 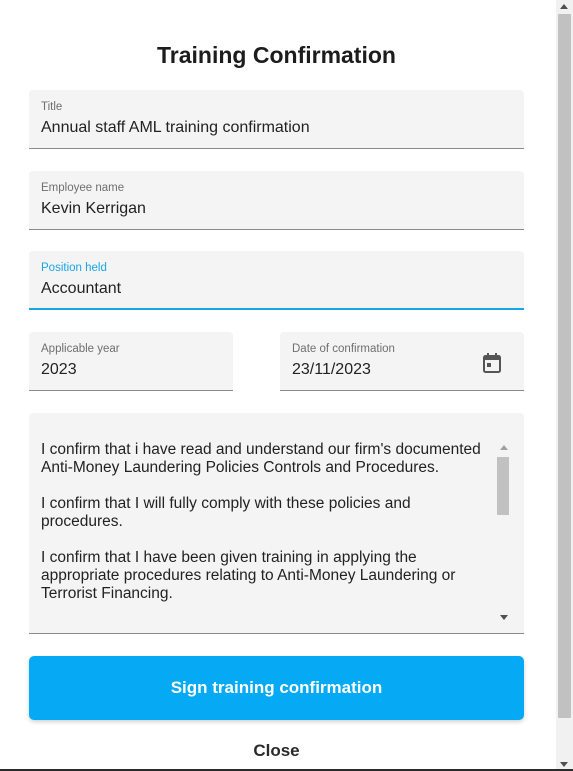 I want to click on scroll-down-arrow-icon, so click(x=504, y=617).